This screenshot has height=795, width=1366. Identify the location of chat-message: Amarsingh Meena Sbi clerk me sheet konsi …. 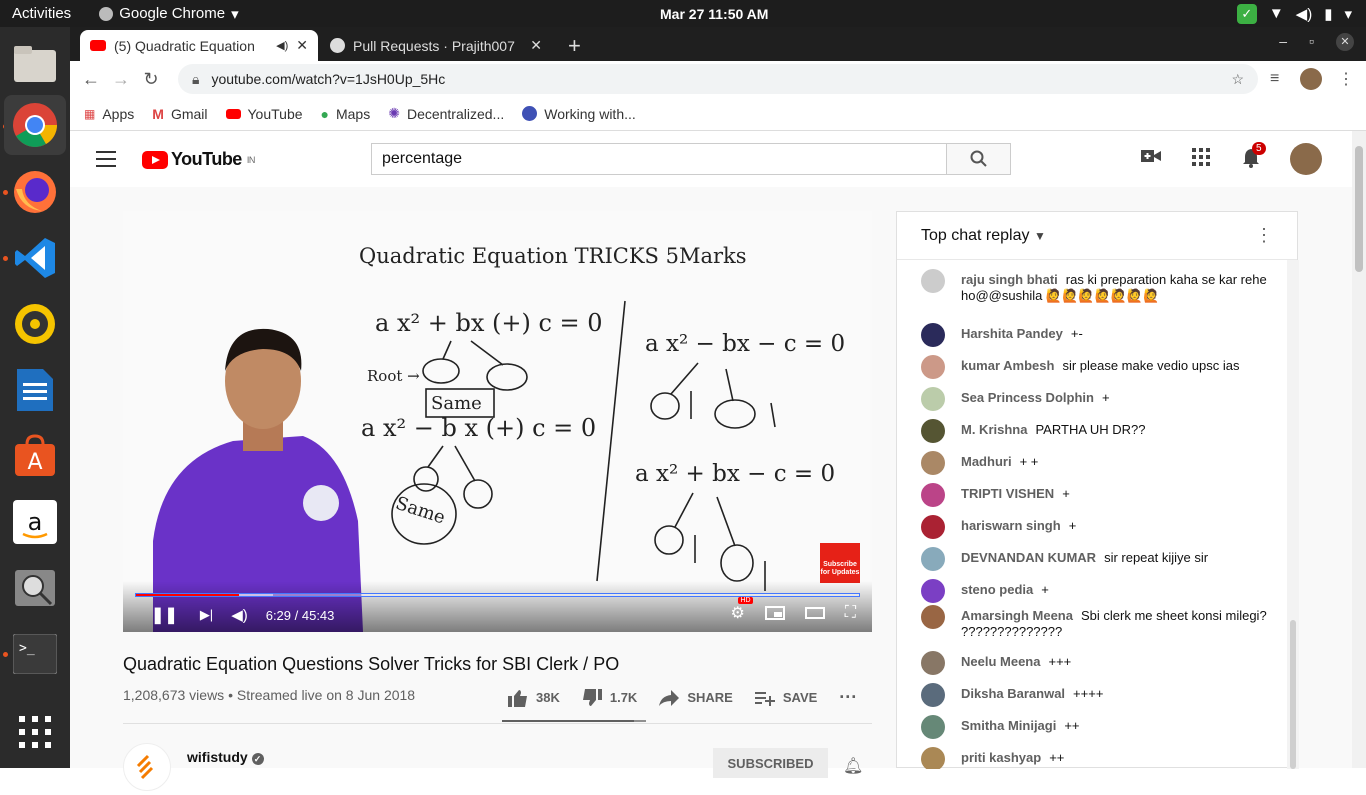
(1096, 622).